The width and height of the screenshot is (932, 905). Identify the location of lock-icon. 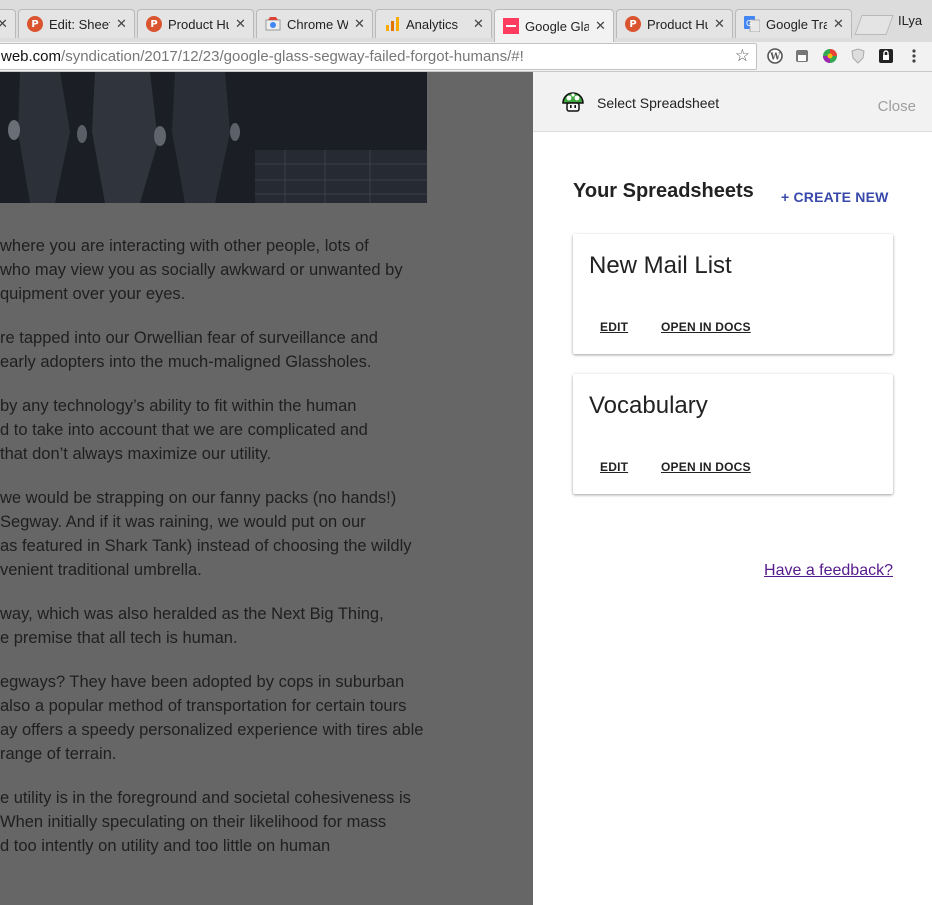
(886, 56).